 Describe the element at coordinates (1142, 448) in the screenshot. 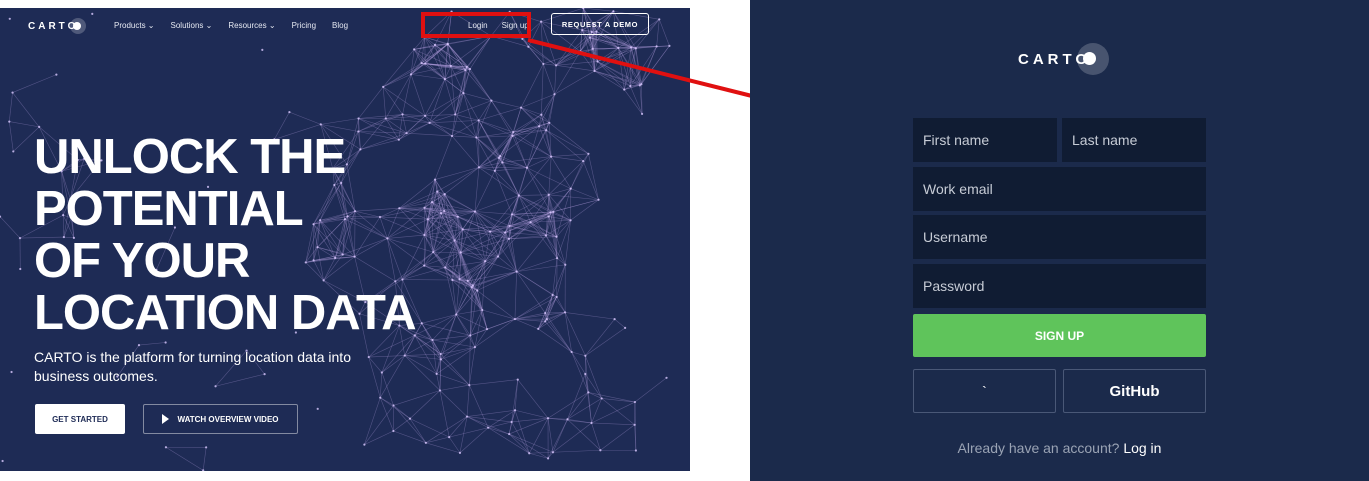

I see `login-link-panel: Log in` at that location.